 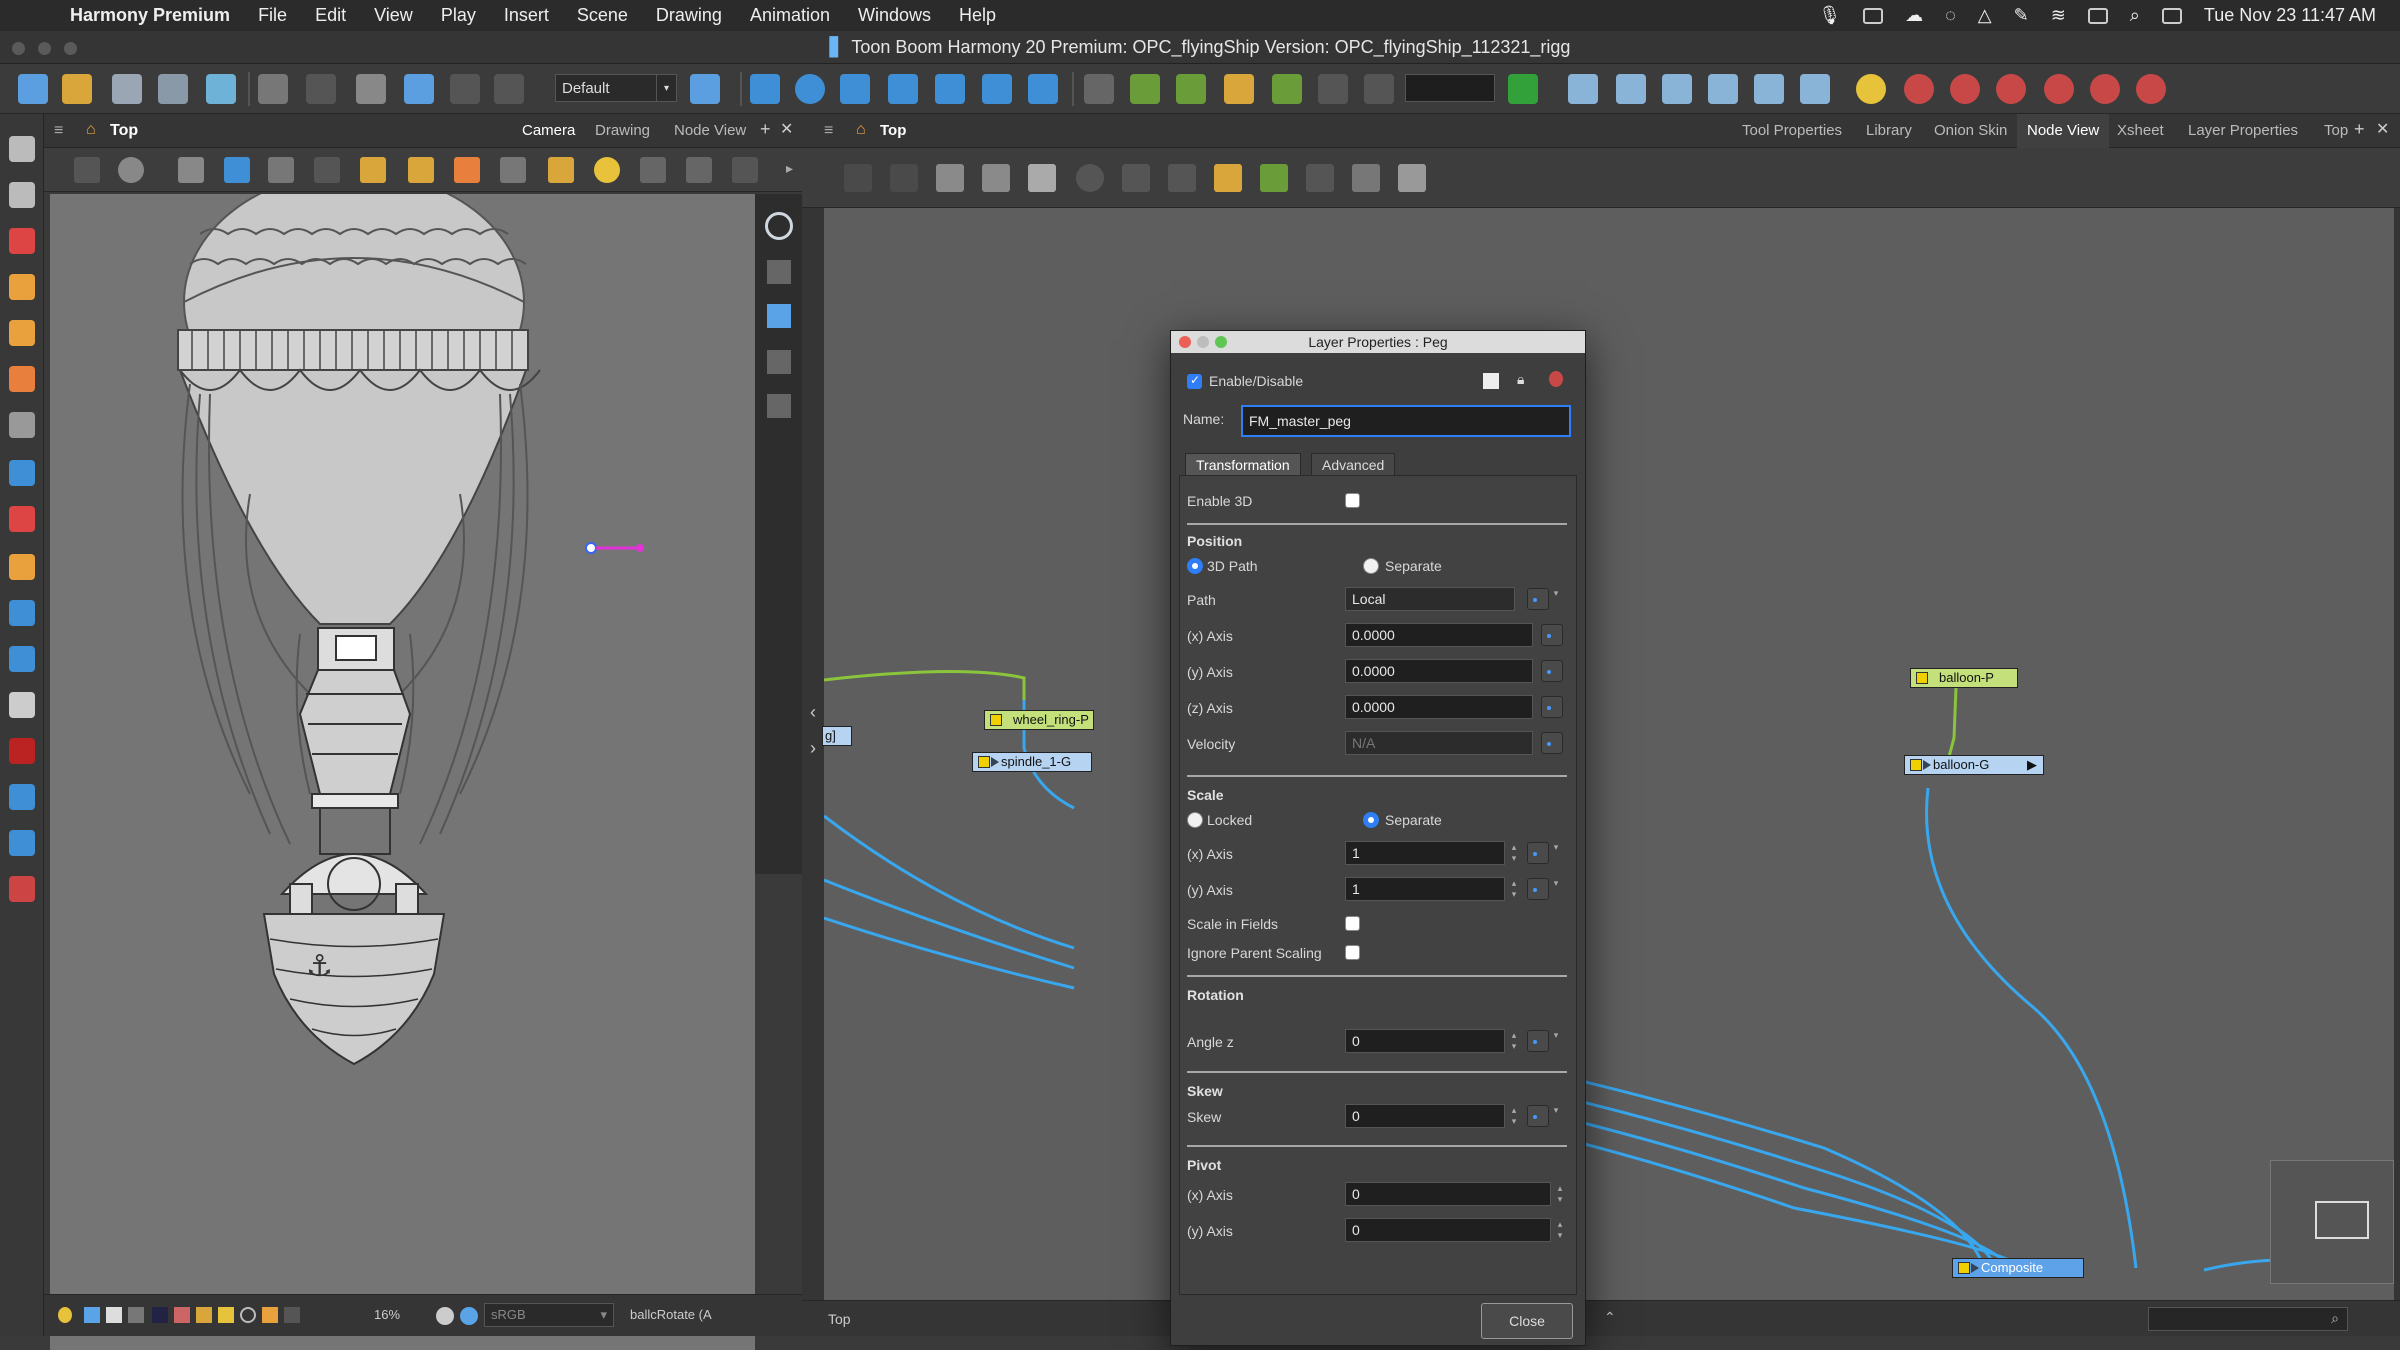 What do you see at coordinates (1439, 707) in the screenshot?
I see `position-z-field: 0.0000` at bounding box center [1439, 707].